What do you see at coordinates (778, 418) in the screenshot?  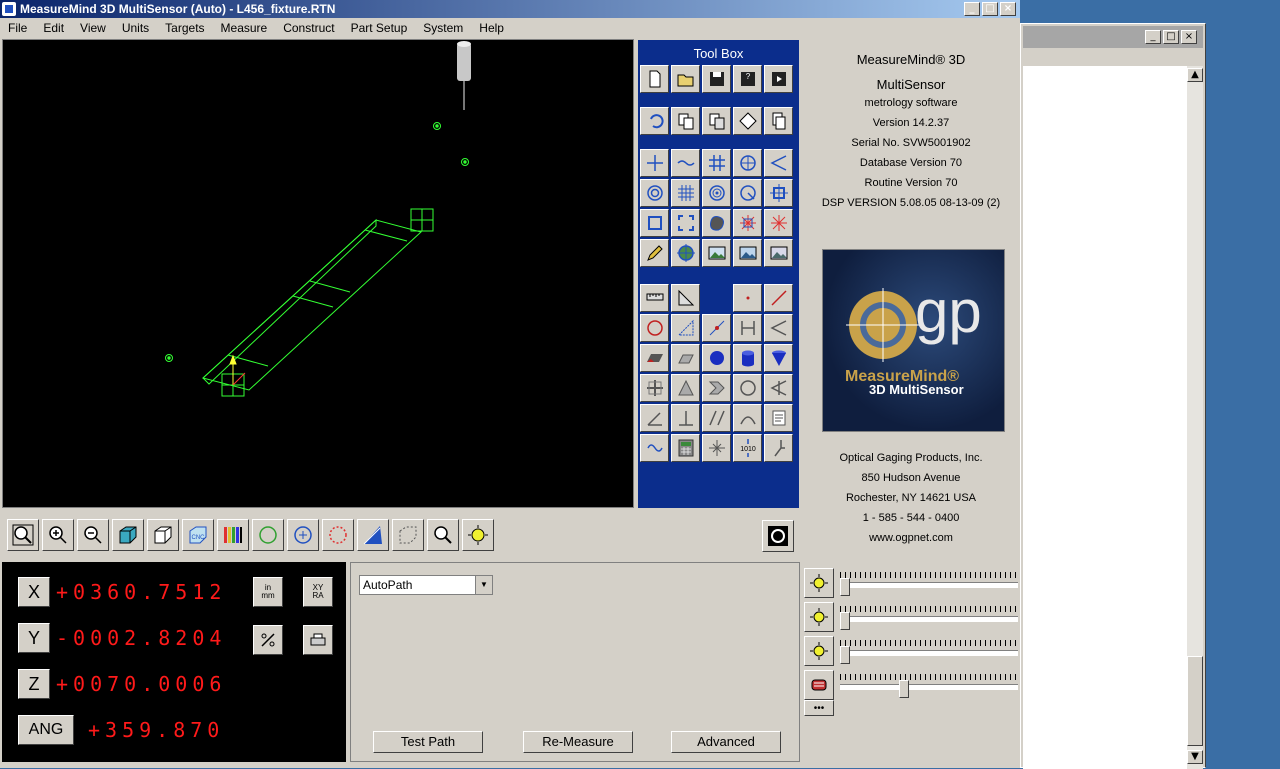 I see `notes-icon` at bounding box center [778, 418].